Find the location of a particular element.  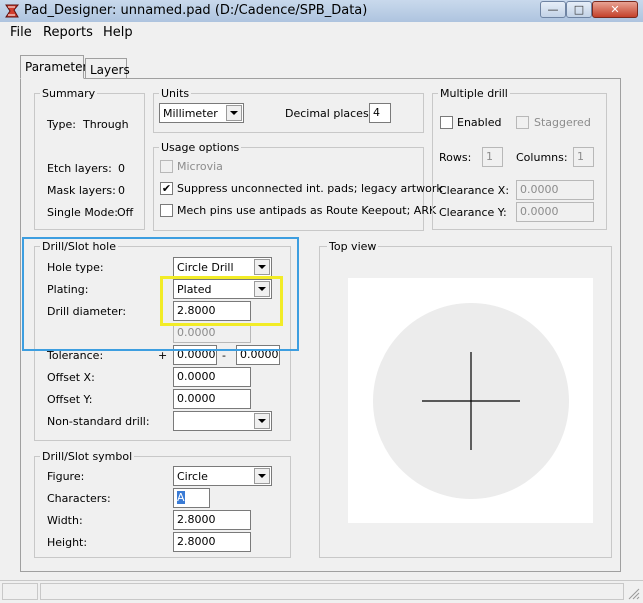

summary-title: Summary is located at coordinates (69, 93).